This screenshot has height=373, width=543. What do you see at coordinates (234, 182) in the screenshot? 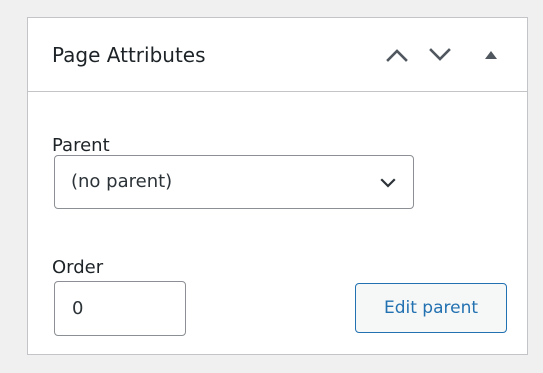
I see `parent-select: (no parent)` at bounding box center [234, 182].